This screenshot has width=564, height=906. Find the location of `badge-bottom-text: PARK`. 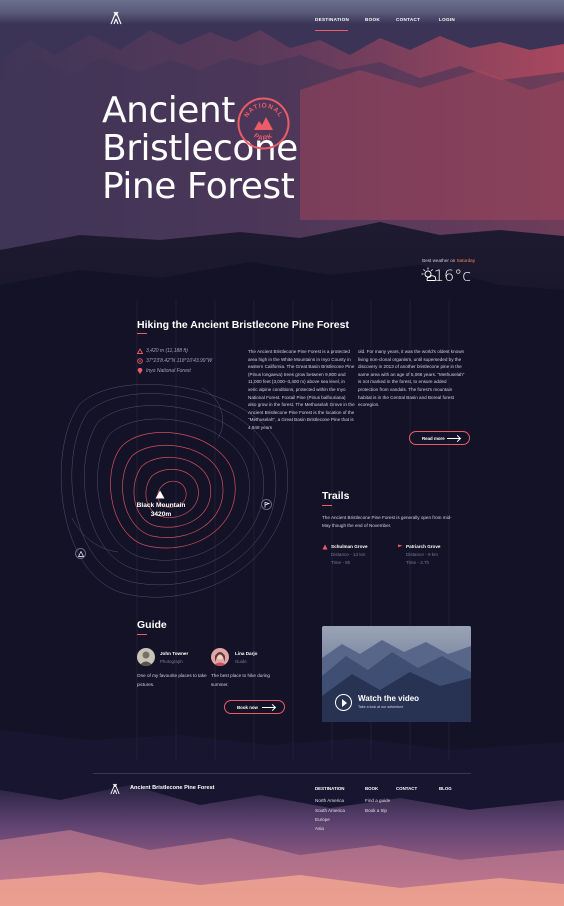

badge-bottom-text: PARK is located at coordinates (262, 137).